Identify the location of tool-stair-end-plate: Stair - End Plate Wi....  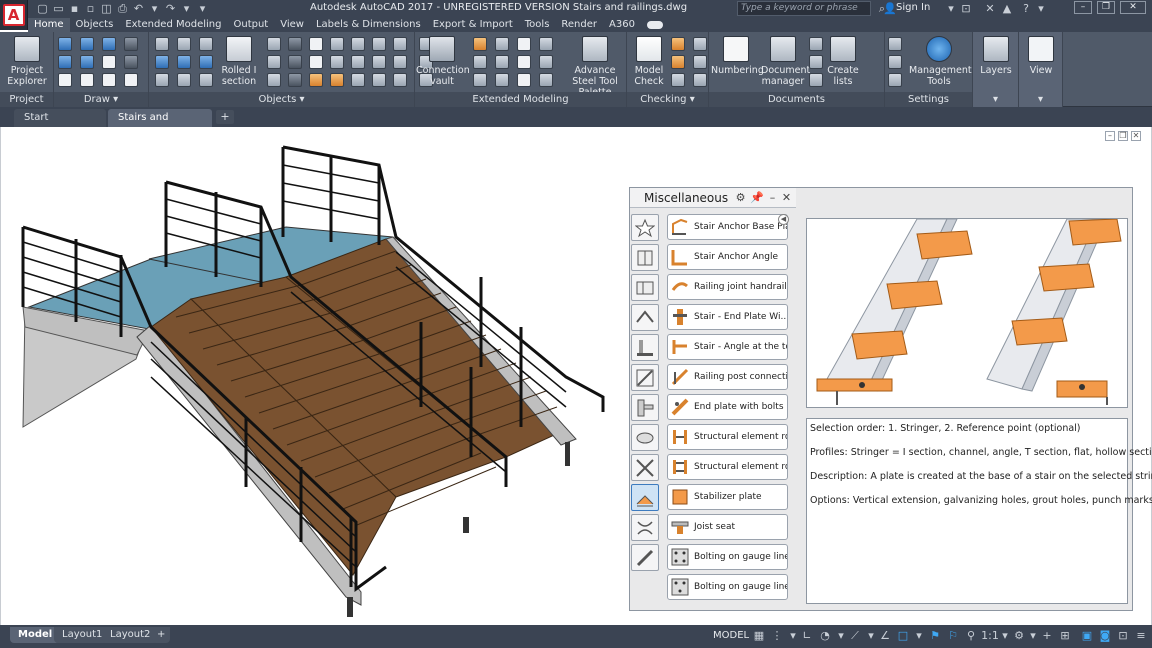
(727, 317).